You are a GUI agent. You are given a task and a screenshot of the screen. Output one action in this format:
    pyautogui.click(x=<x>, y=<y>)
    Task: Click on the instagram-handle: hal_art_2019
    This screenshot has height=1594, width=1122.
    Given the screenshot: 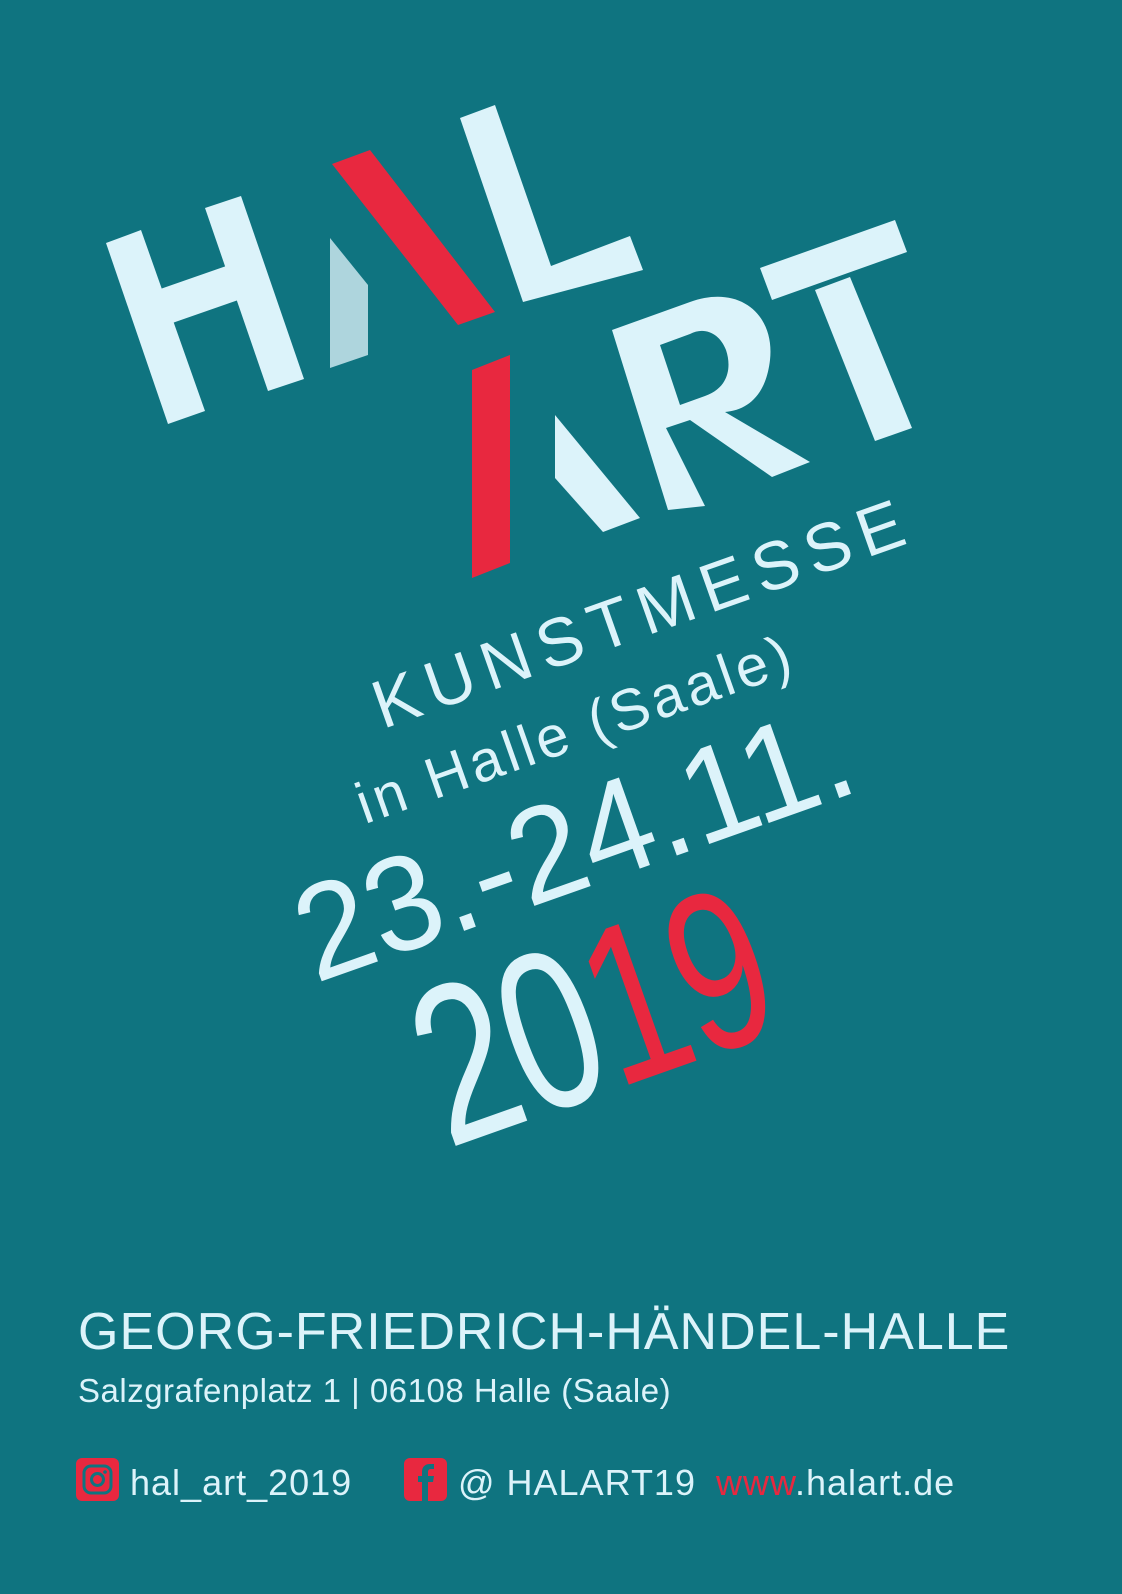 What is the action you would take?
    pyautogui.click(x=241, y=1483)
    